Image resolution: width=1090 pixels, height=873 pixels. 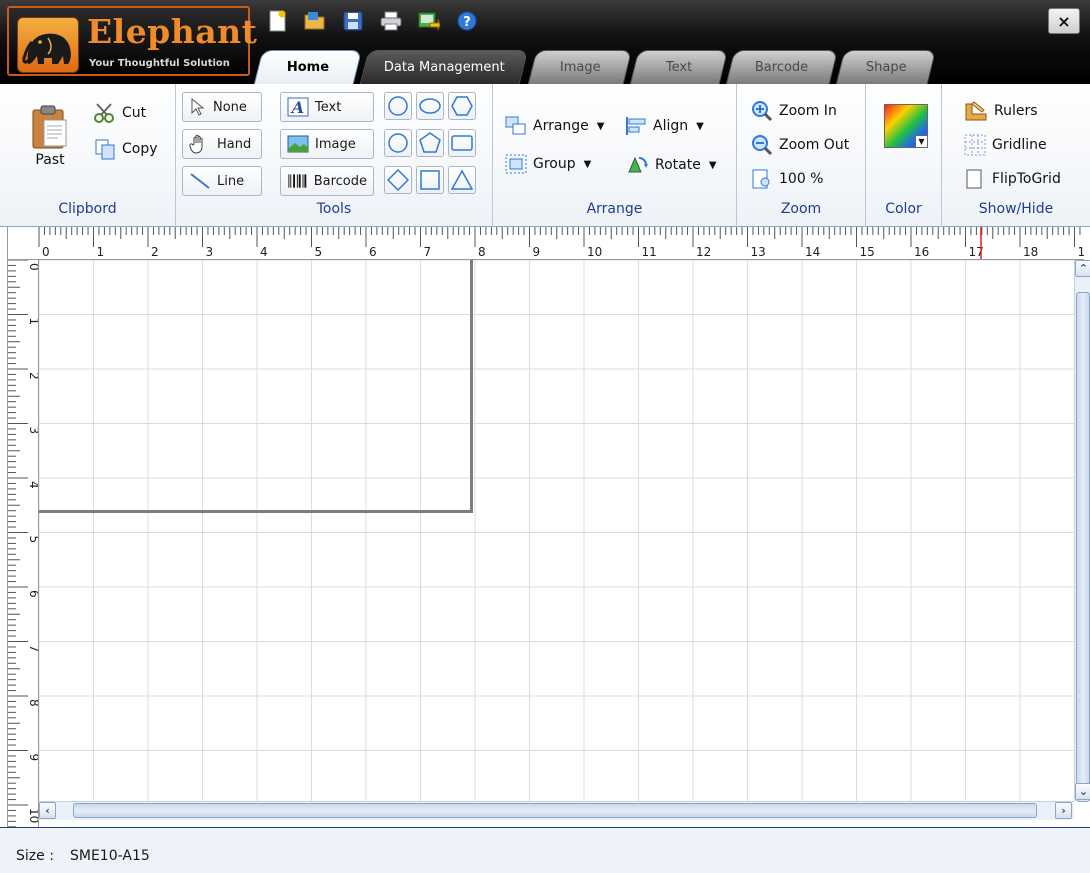 I want to click on zoom-group: Zoom In Zoom Out 100 % Zoom, so click(x=801, y=155).